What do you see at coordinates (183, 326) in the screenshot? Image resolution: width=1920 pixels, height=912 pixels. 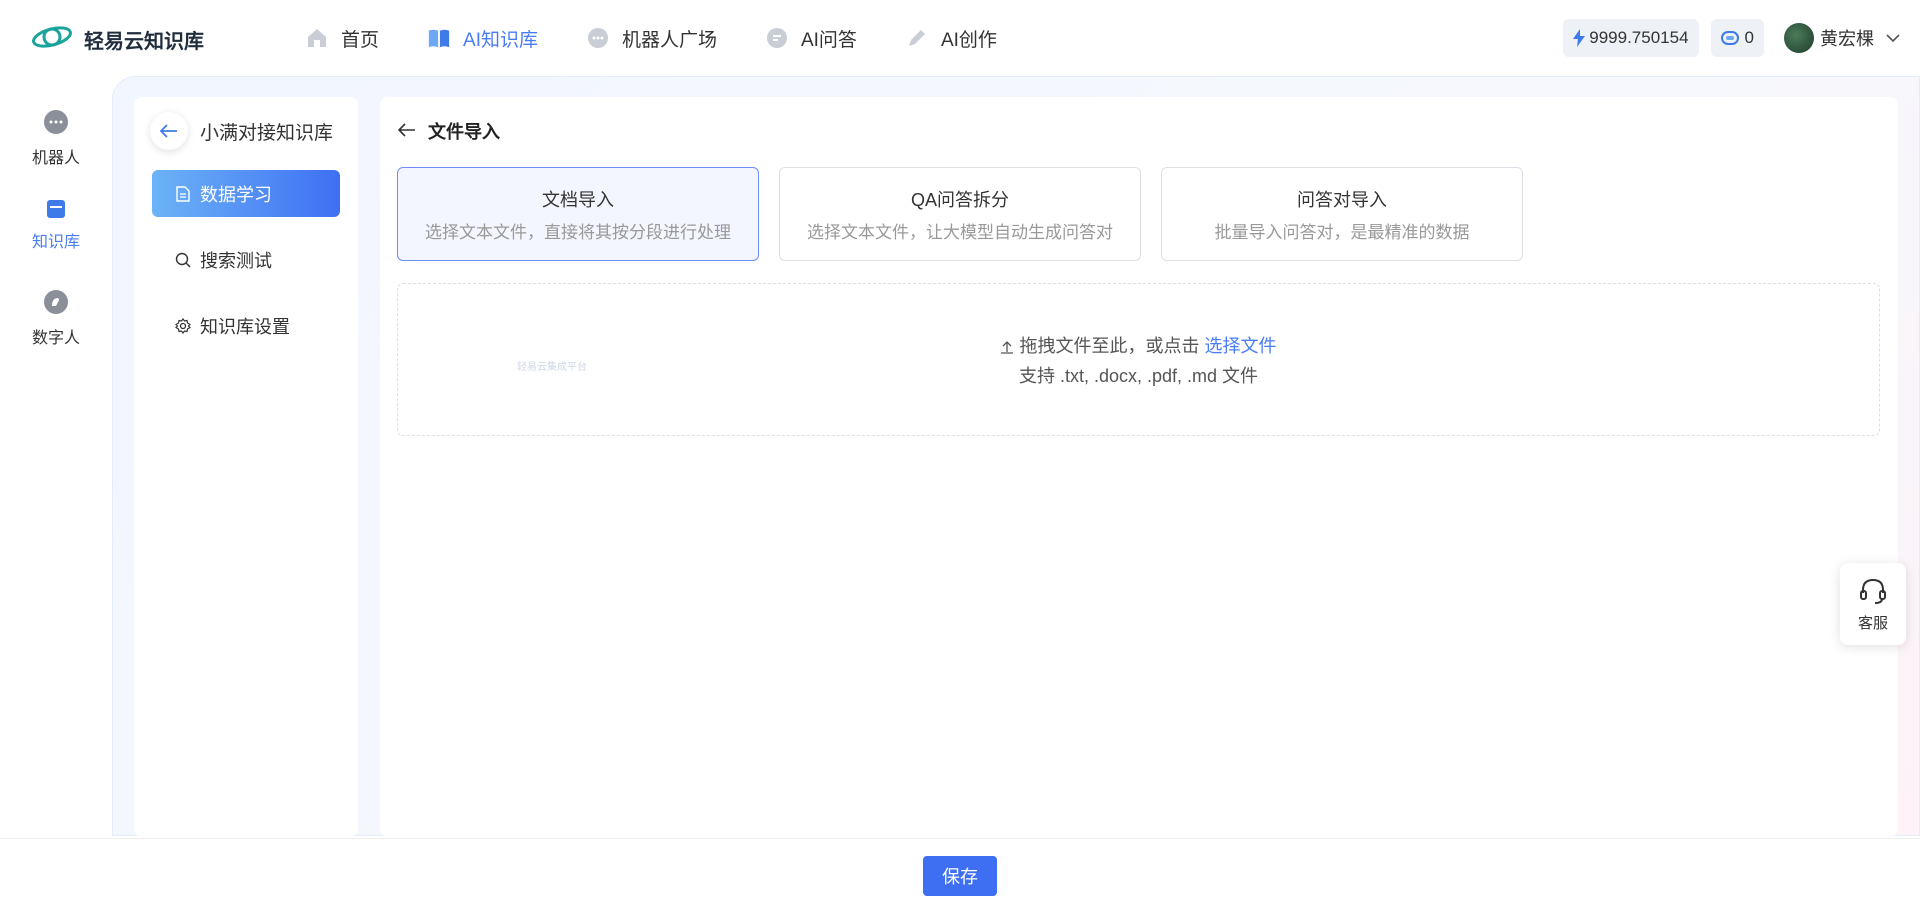 I see `gear-icon` at bounding box center [183, 326].